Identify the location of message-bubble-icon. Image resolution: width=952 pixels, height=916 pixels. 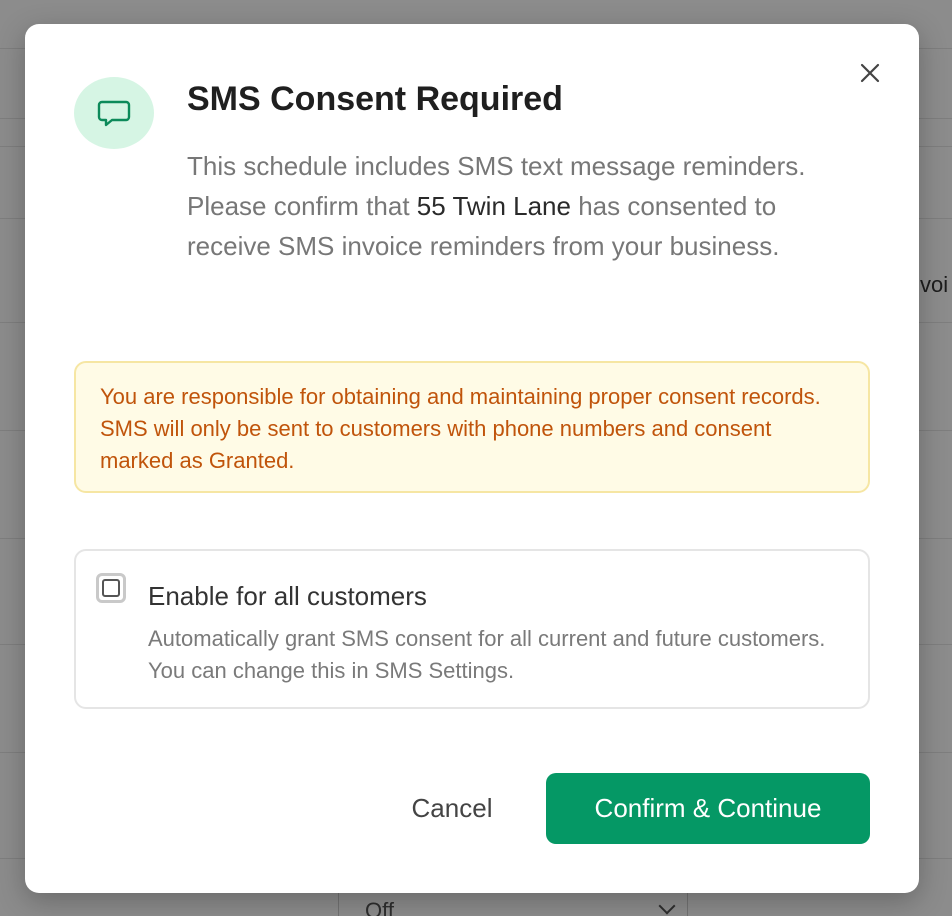
(114, 113).